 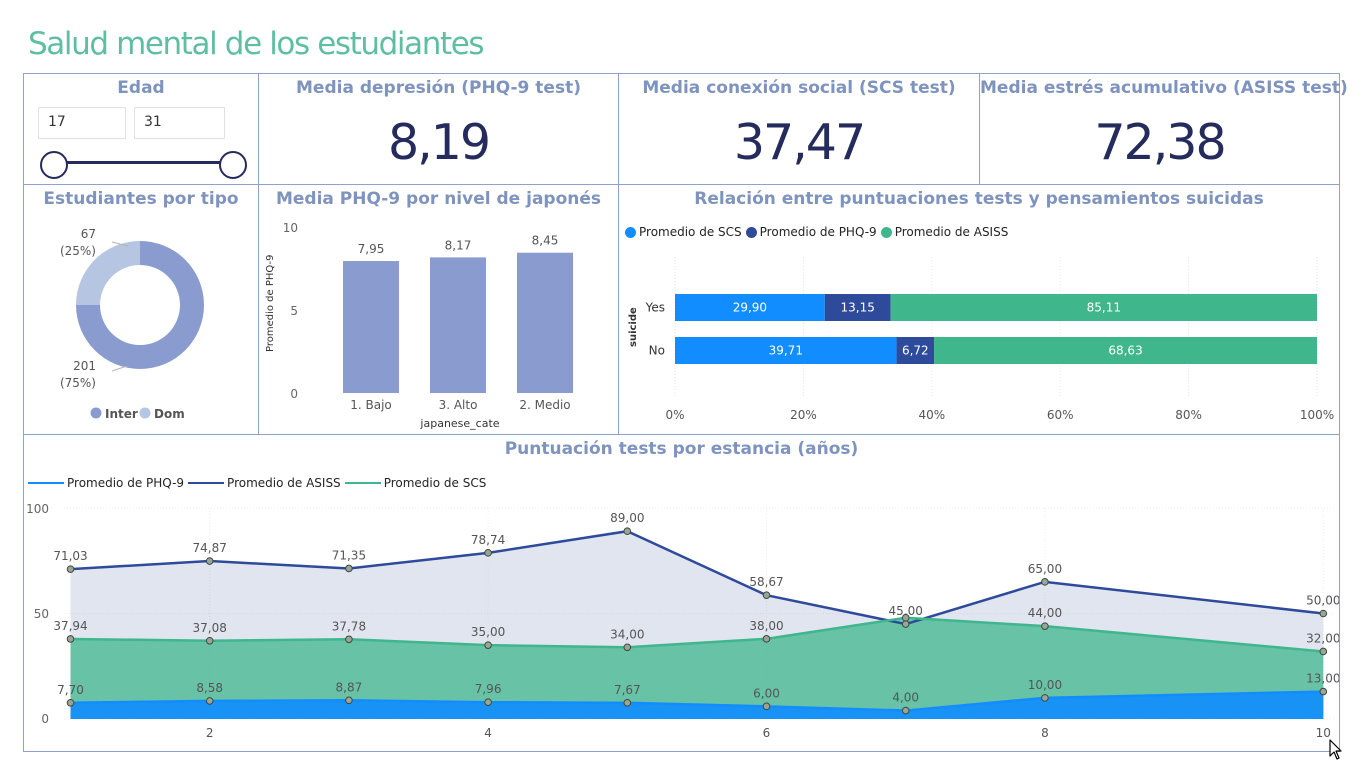 I want to click on stack-segment-label: 39,71, so click(x=786, y=351).